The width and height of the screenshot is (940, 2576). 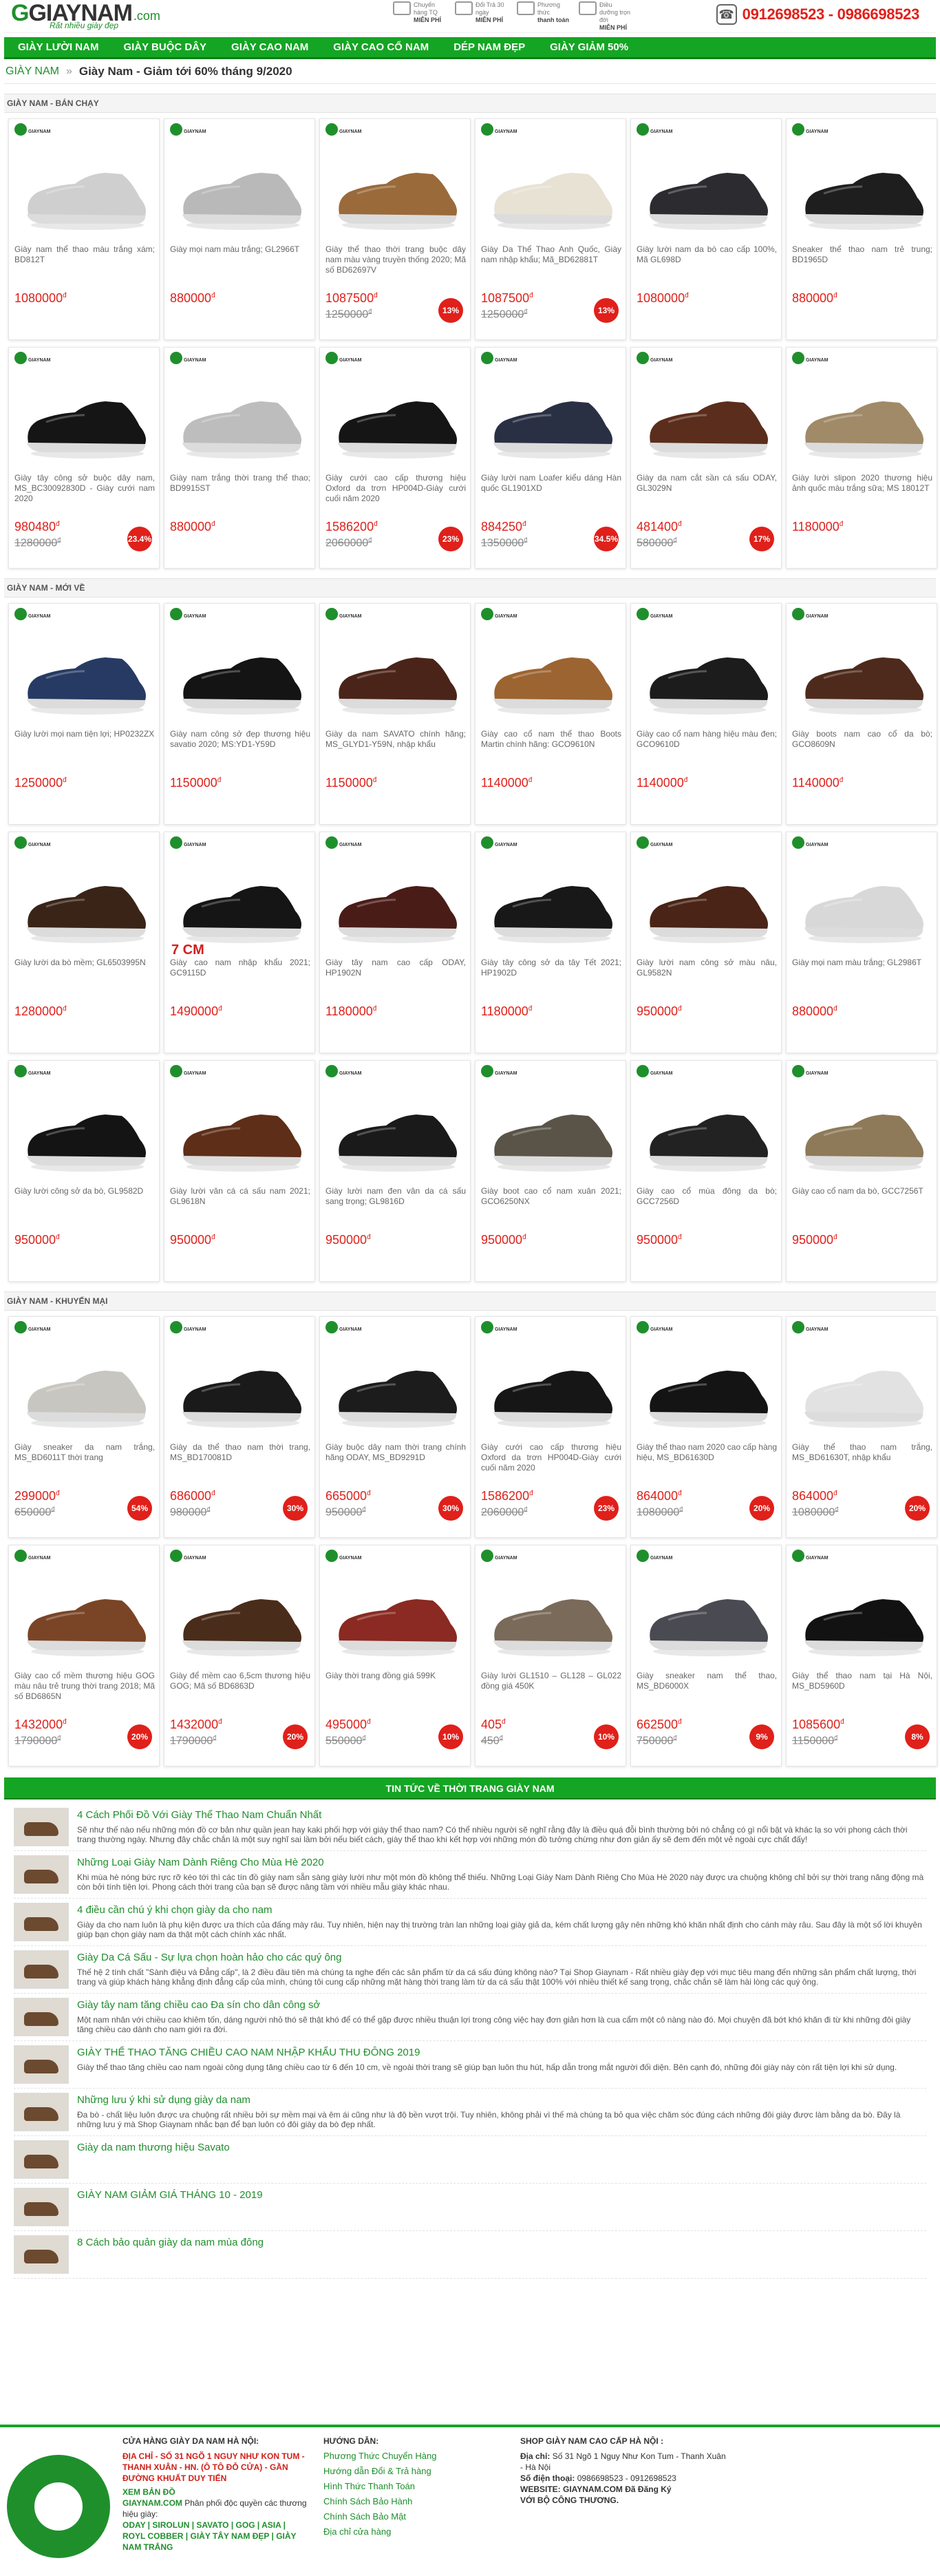 What do you see at coordinates (862, 751) in the screenshot?
I see `product-name: Giày boots nam cao cổ da bò; GCO8609N` at bounding box center [862, 751].